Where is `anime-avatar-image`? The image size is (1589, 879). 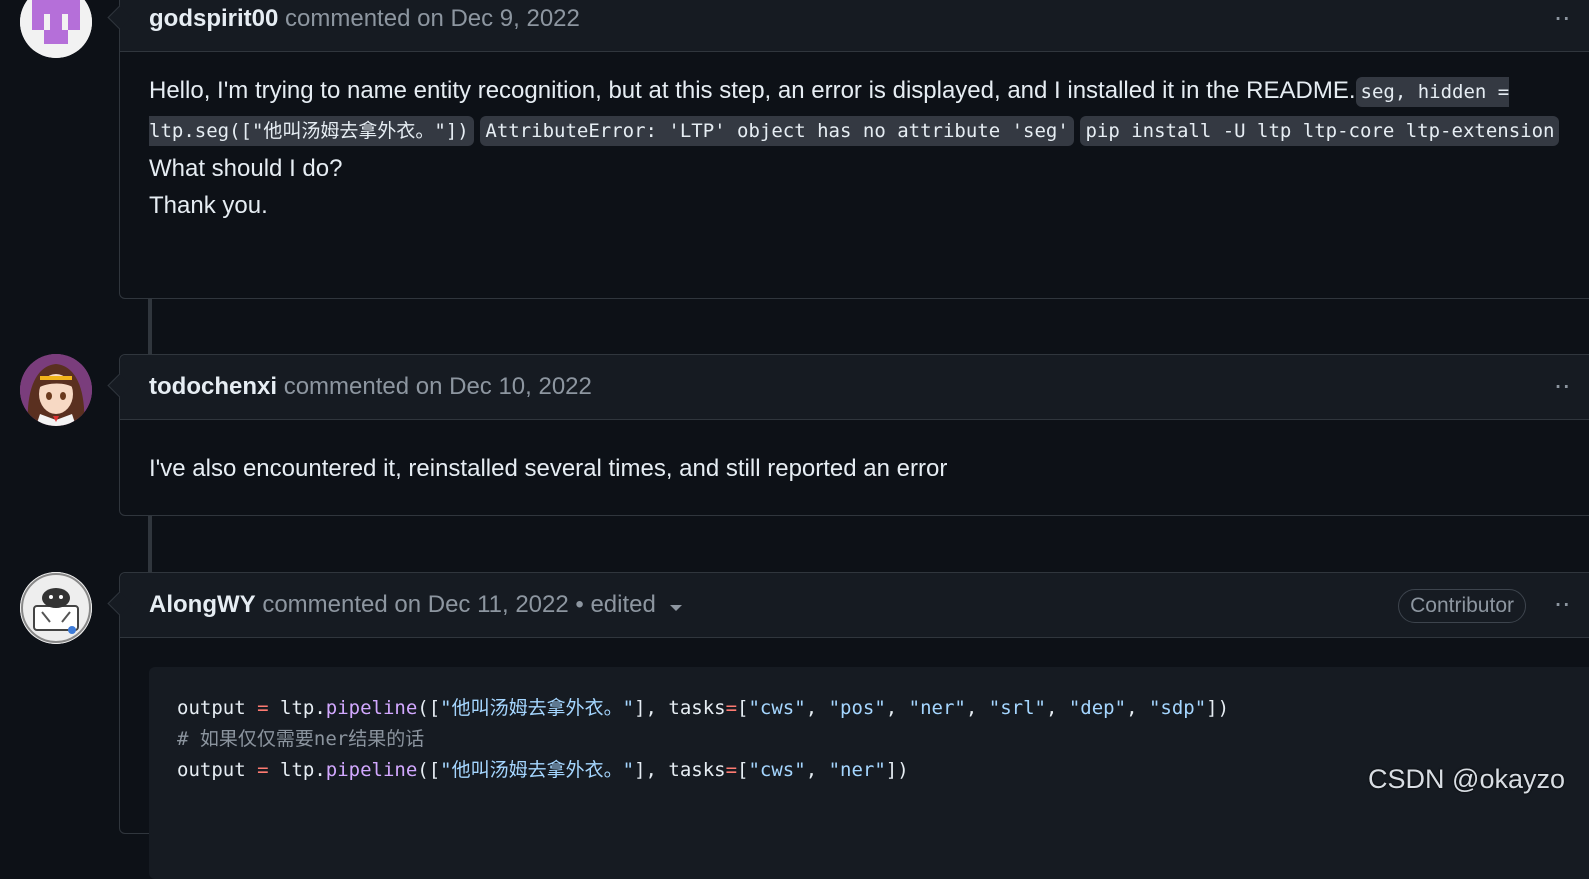
anime-avatar-image is located at coordinates (56, 390).